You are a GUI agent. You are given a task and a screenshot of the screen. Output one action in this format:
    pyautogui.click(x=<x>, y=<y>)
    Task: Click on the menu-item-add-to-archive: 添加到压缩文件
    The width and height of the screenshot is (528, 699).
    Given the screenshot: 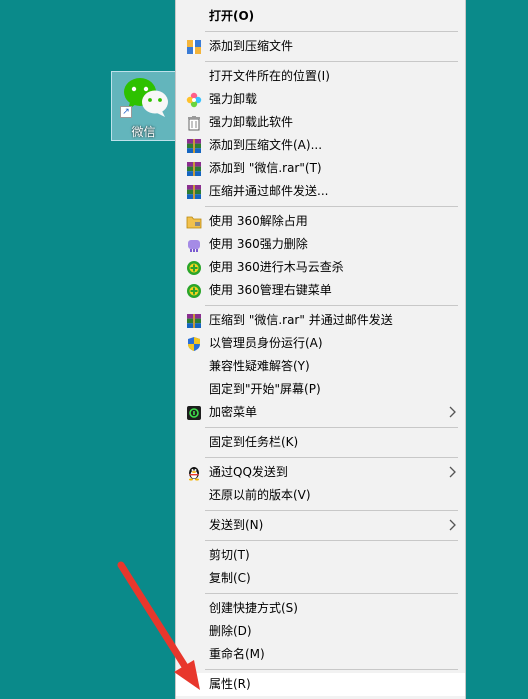 What is the action you would take?
    pyautogui.click(x=320, y=46)
    